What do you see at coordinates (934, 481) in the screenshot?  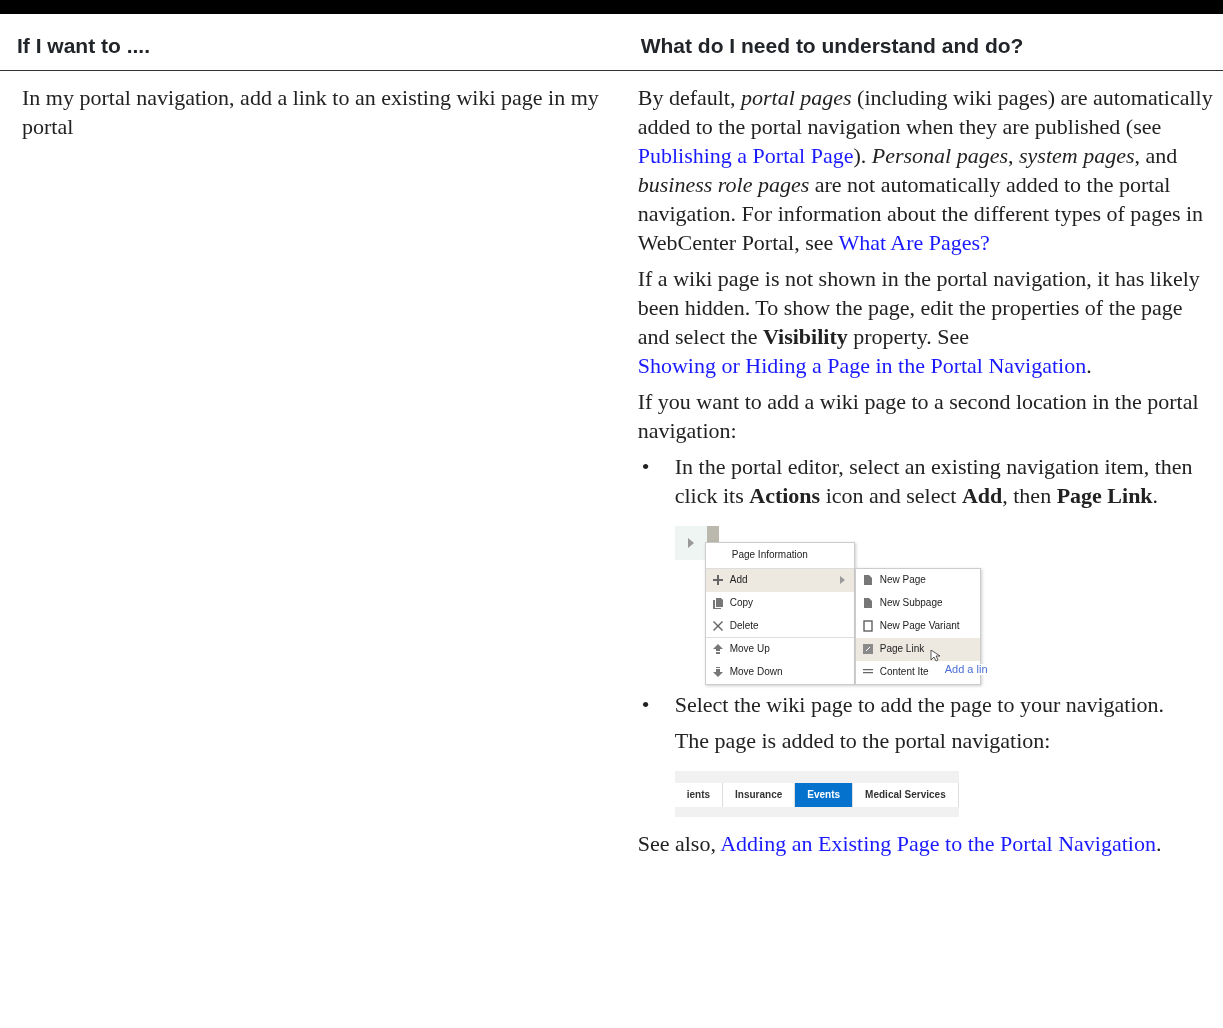 I see `list-item-text: In the portal editor, select an existing navigation item, then click its Actions icon and select Add, then Page Link.` at bounding box center [934, 481].